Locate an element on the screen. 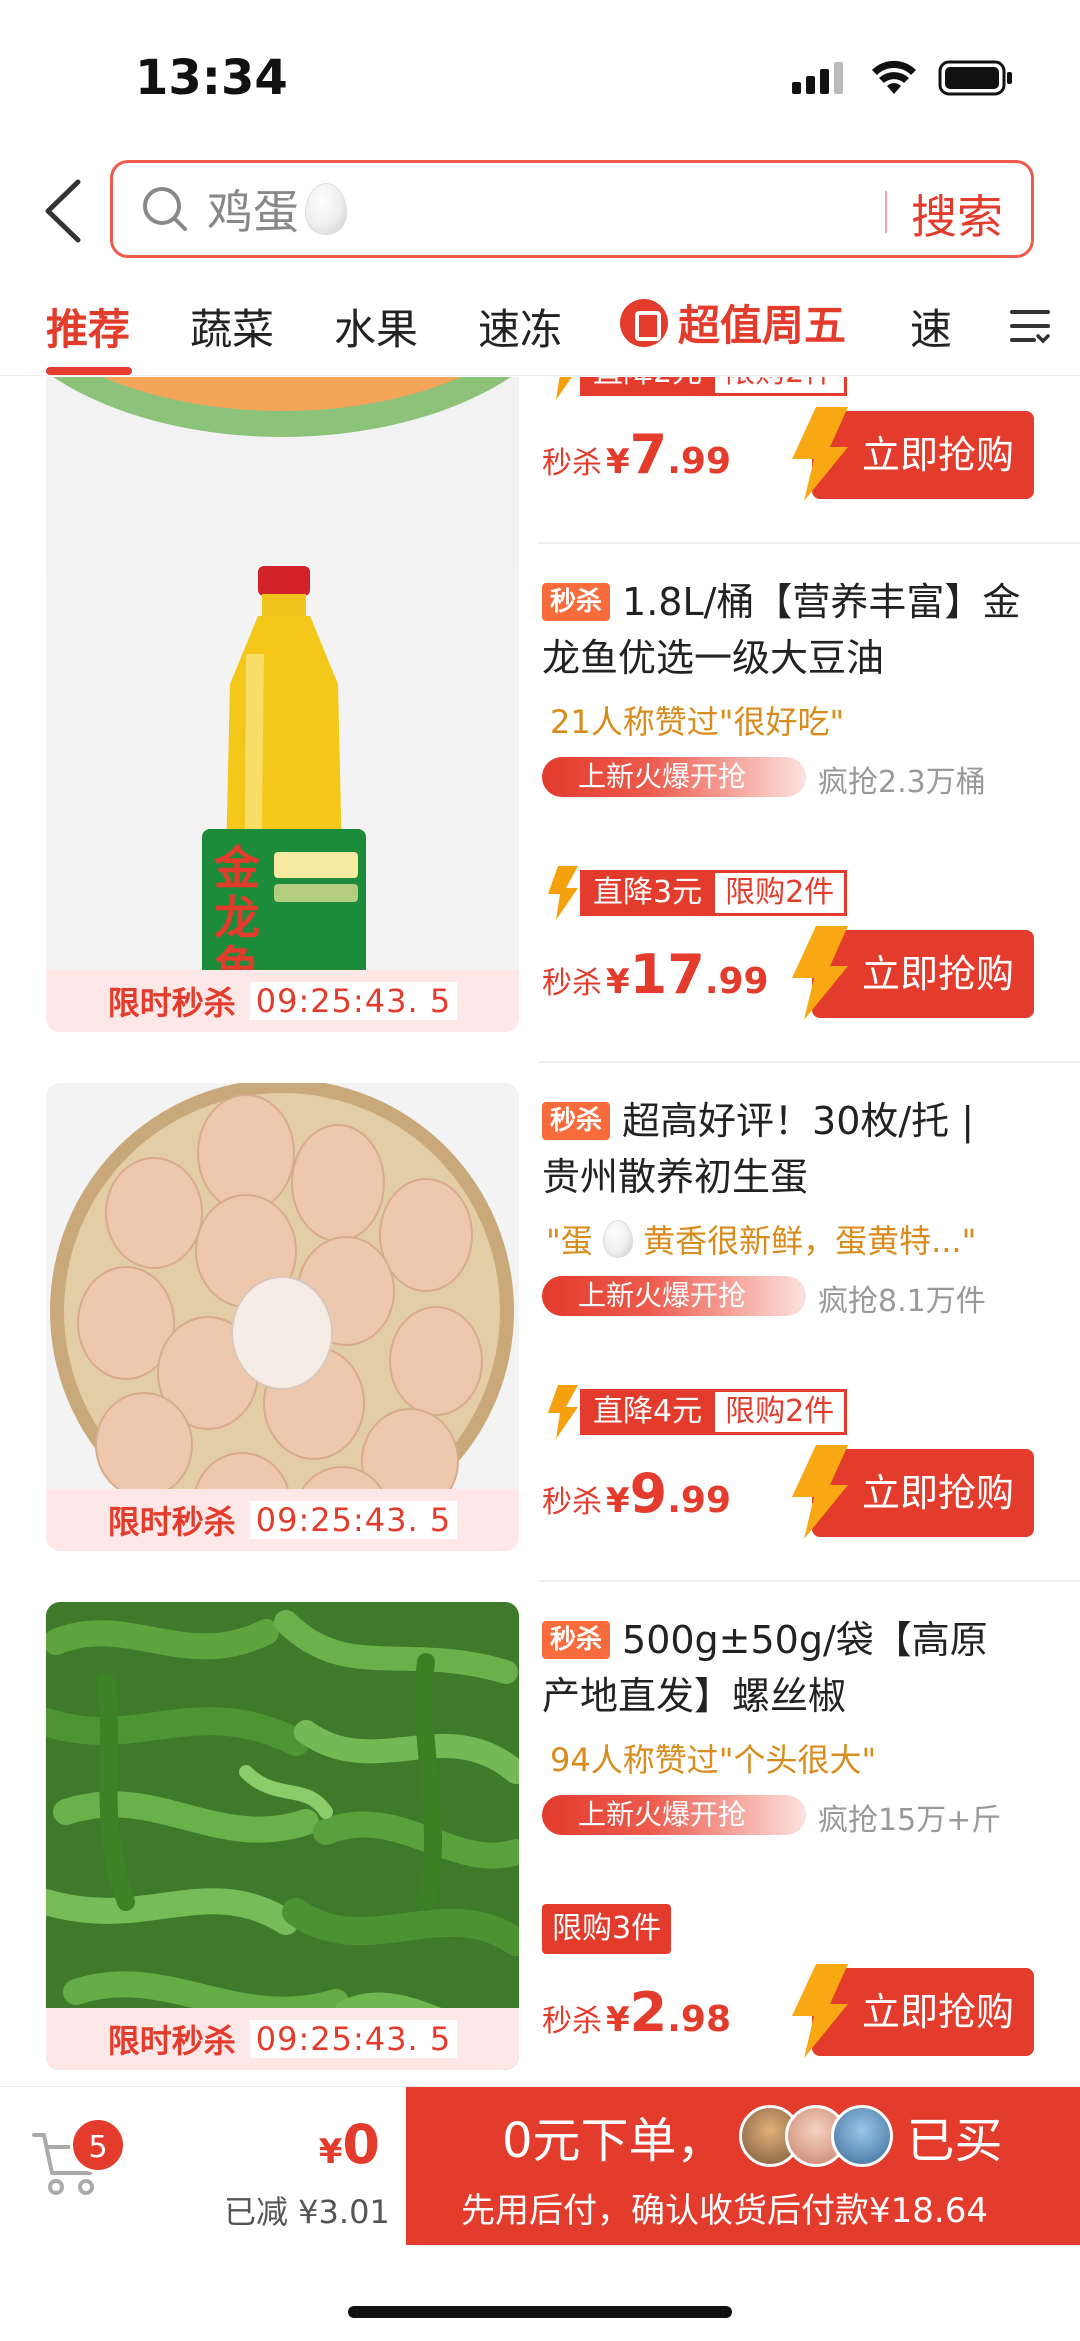 This screenshot has width=1080, height=2341. status-icons is located at coordinates (903, 78).